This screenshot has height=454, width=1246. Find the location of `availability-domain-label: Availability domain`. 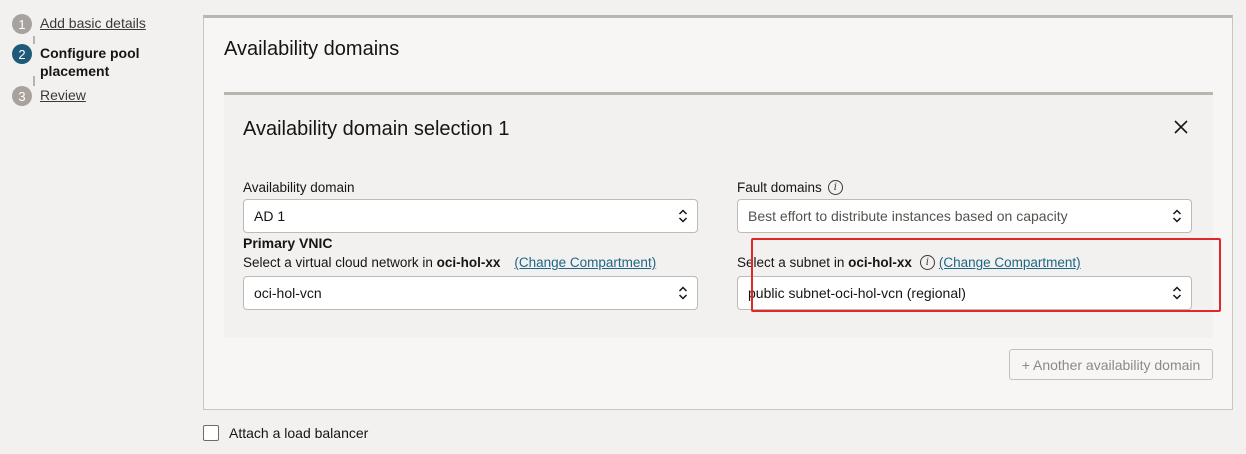

availability-domain-label: Availability domain is located at coordinates (299, 187).